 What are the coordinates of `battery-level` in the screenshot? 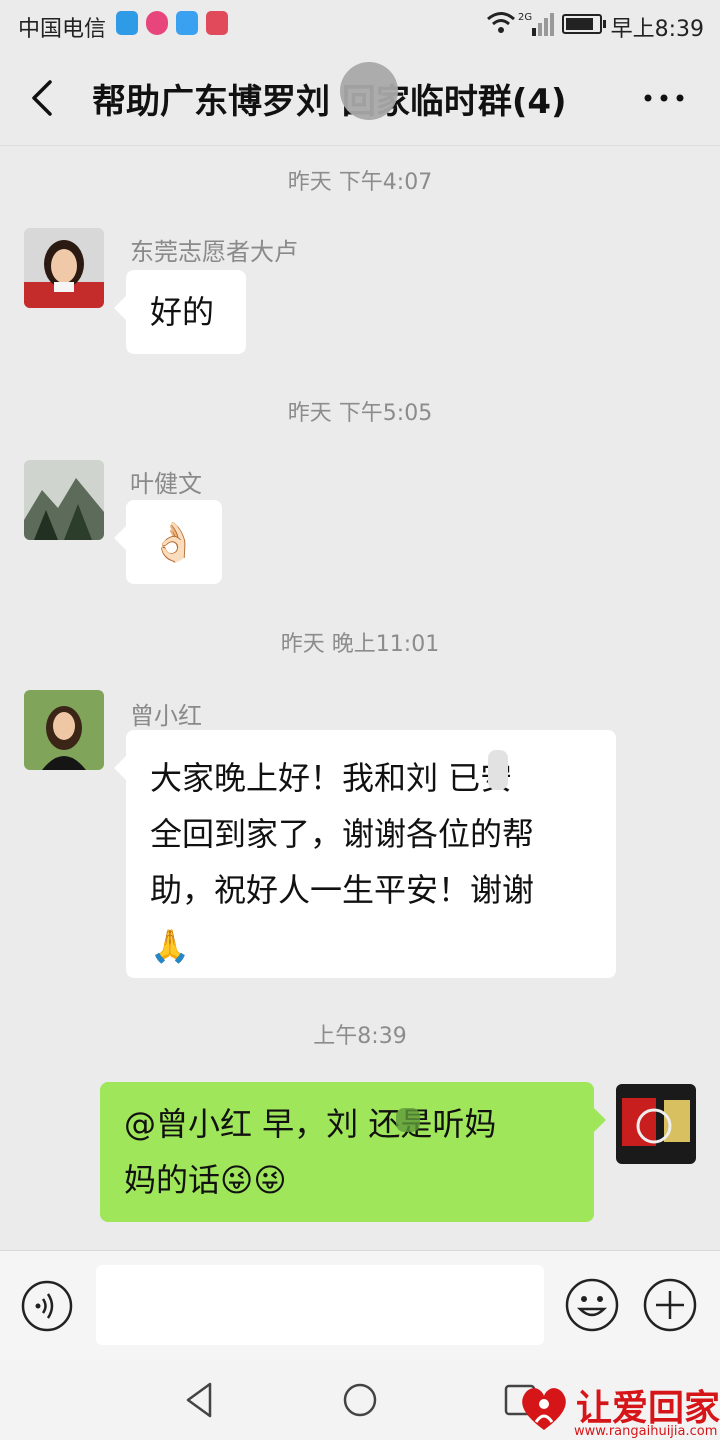 It's located at (580, 24).